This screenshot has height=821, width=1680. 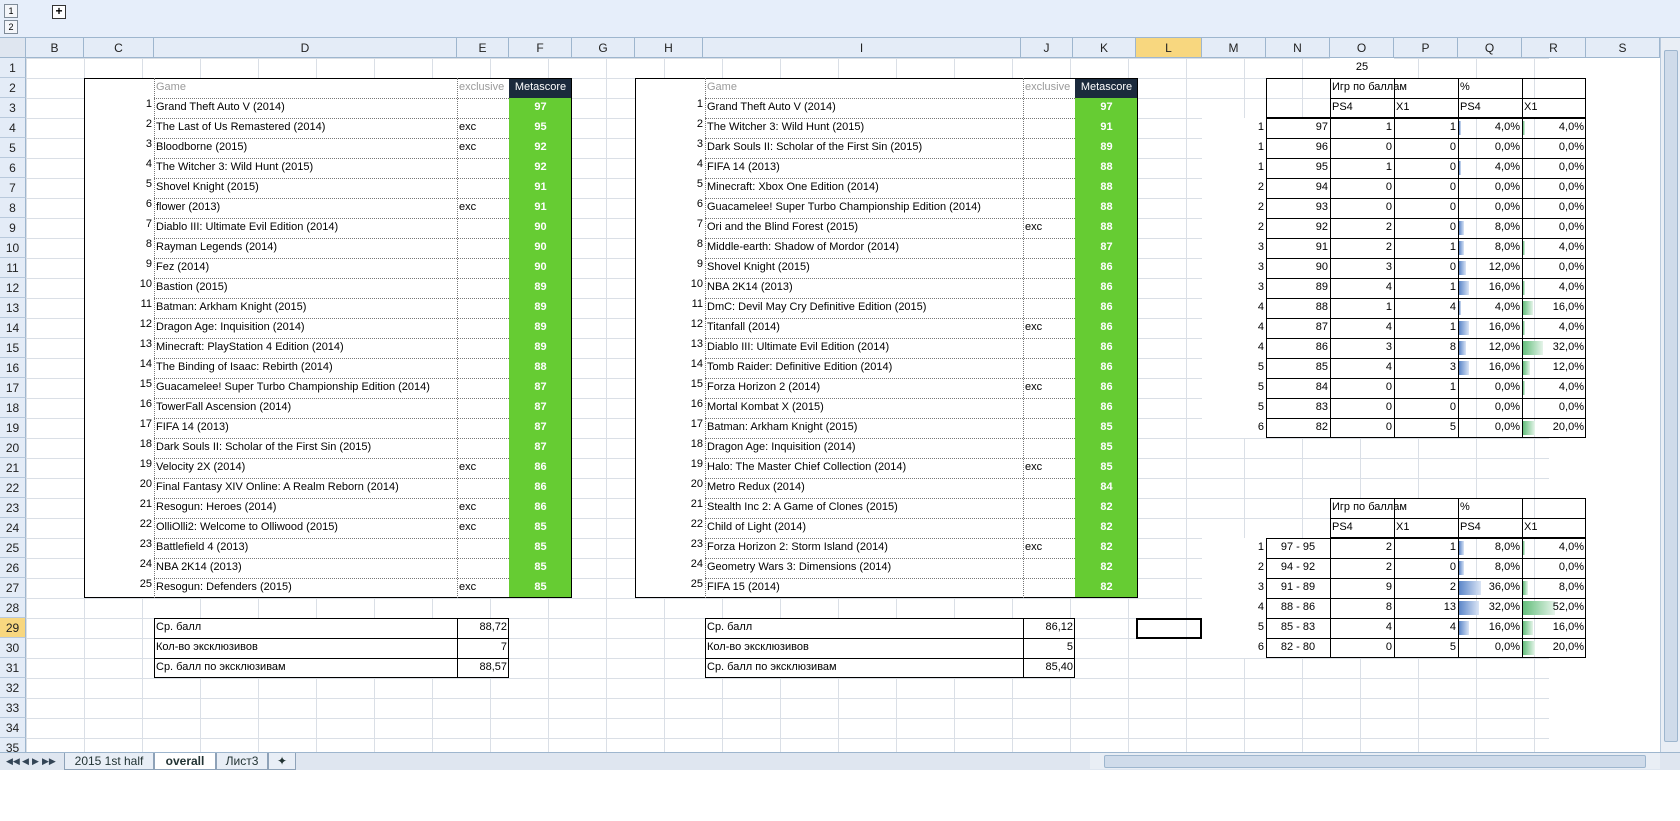 What do you see at coordinates (540, 408) in the screenshot?
I see `metascore-cell: 87` at bounding box center [540, 408].